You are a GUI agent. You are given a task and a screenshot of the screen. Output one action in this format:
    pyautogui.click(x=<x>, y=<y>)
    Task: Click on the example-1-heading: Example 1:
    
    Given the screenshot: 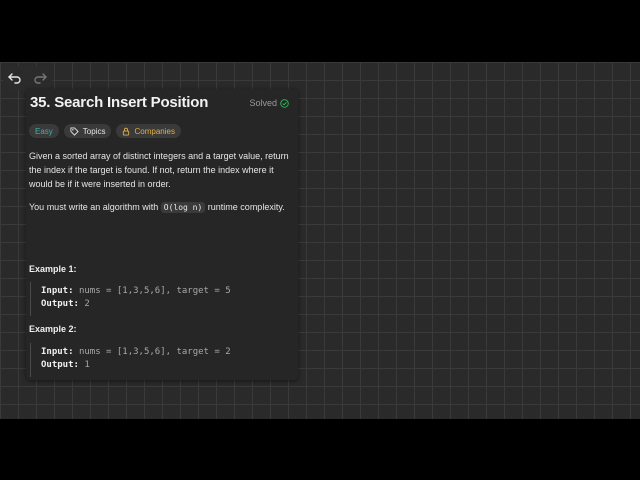 What is the action you would take?
    pyautogui.click(x=53, y=269)
    